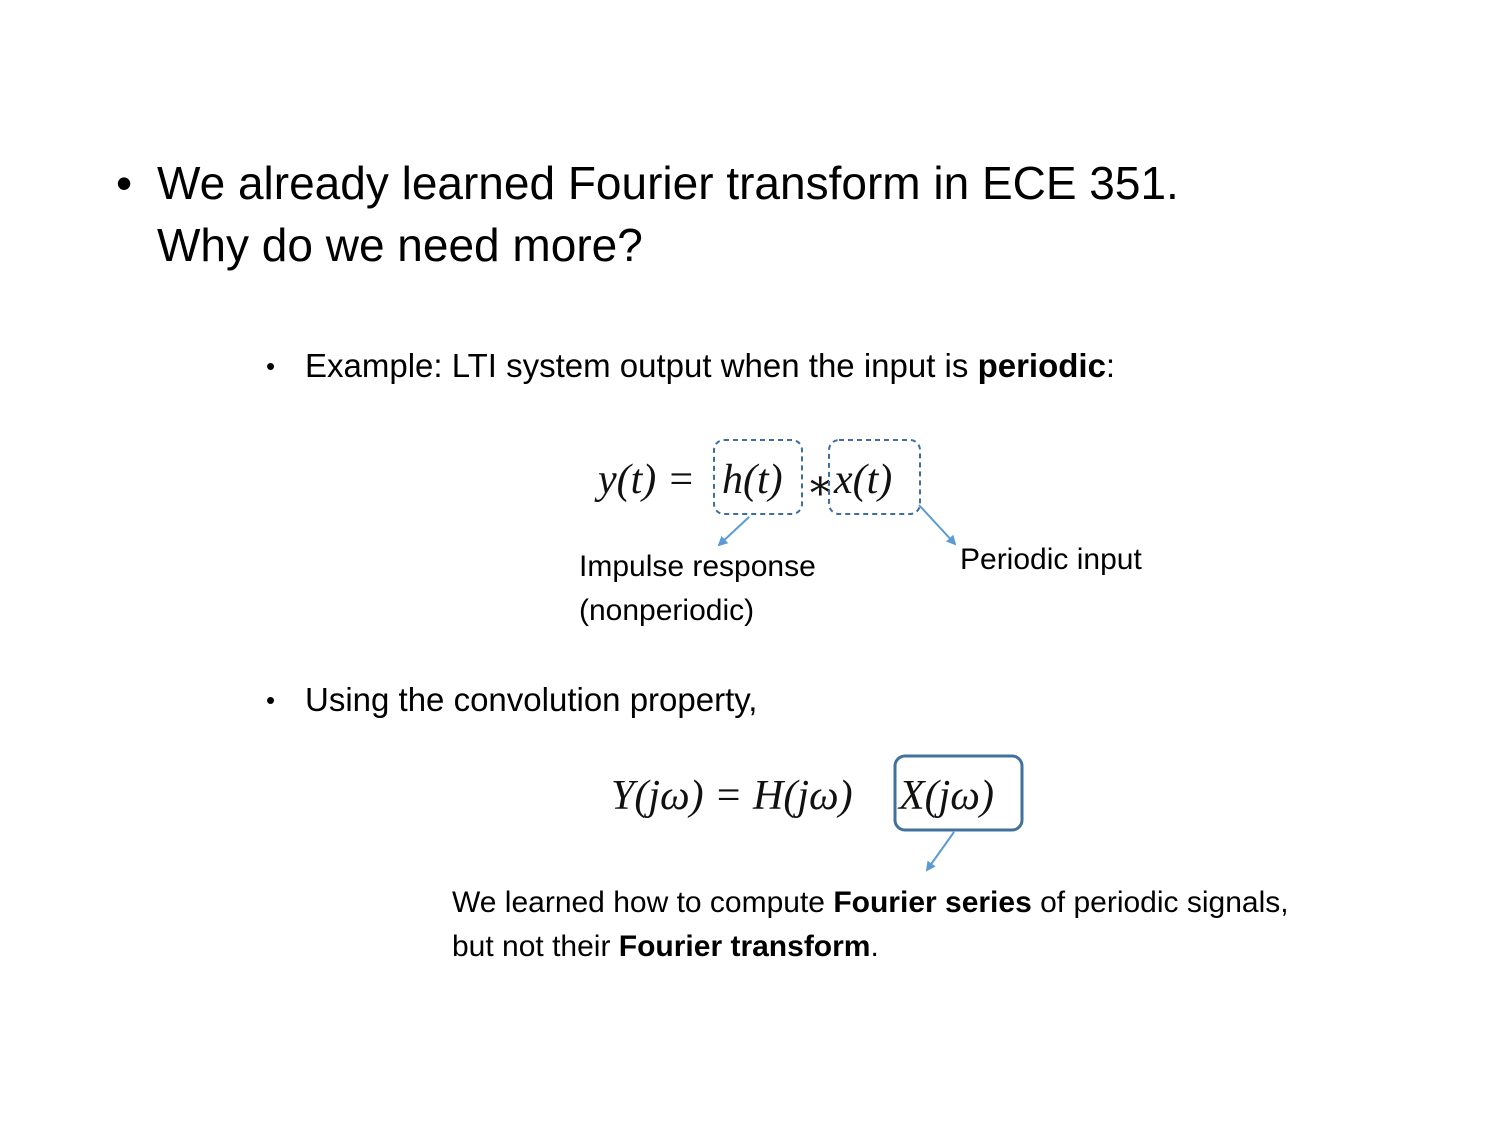  I want to click on arrow-to-impulse-label, so click(733, 531).